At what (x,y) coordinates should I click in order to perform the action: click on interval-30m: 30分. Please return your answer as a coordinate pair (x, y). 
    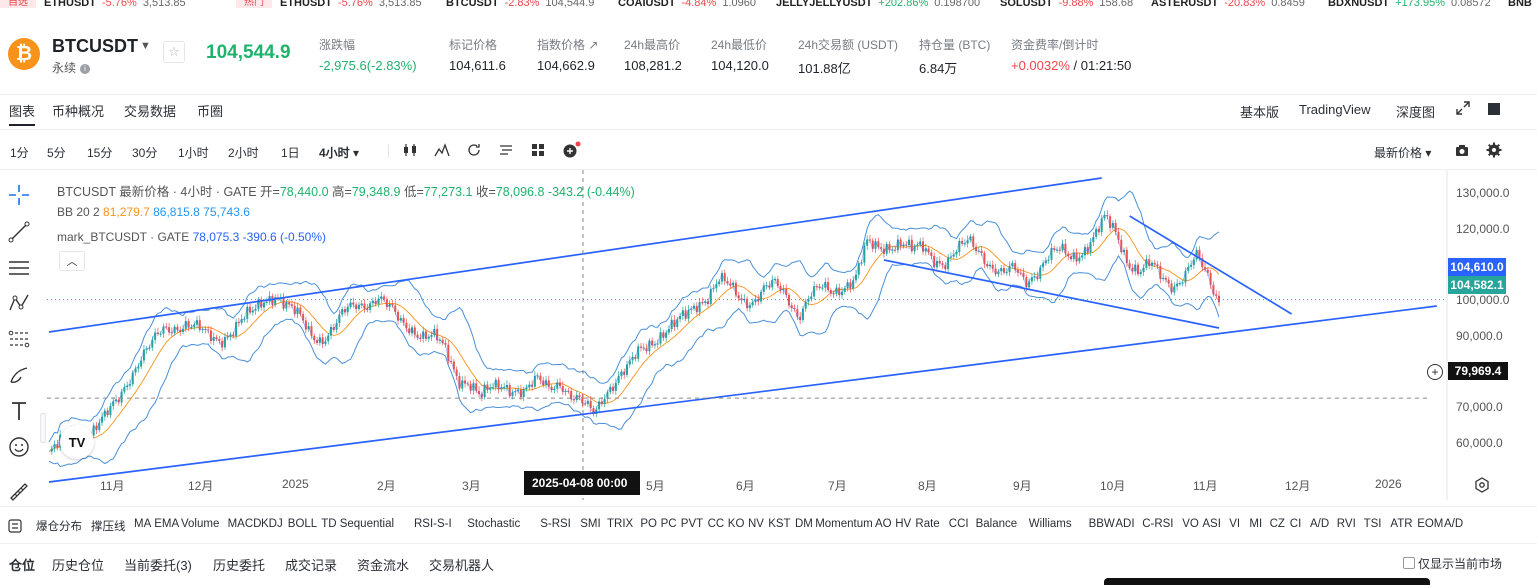
    Looking at the image, I should click on (144, 152).